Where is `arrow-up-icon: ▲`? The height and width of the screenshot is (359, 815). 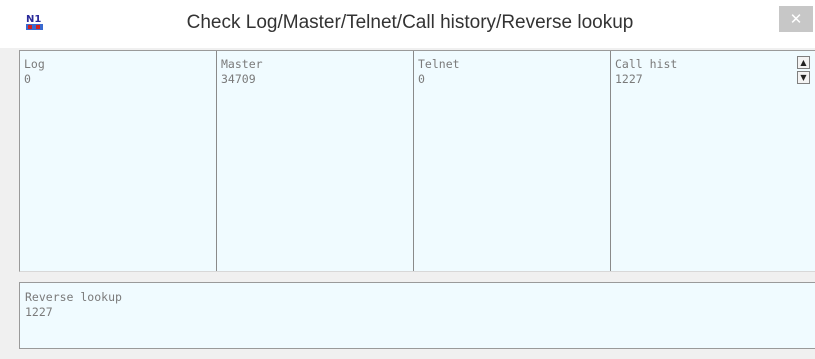
arrow-up-icon: ▲ is located at coordinates (803, 62).